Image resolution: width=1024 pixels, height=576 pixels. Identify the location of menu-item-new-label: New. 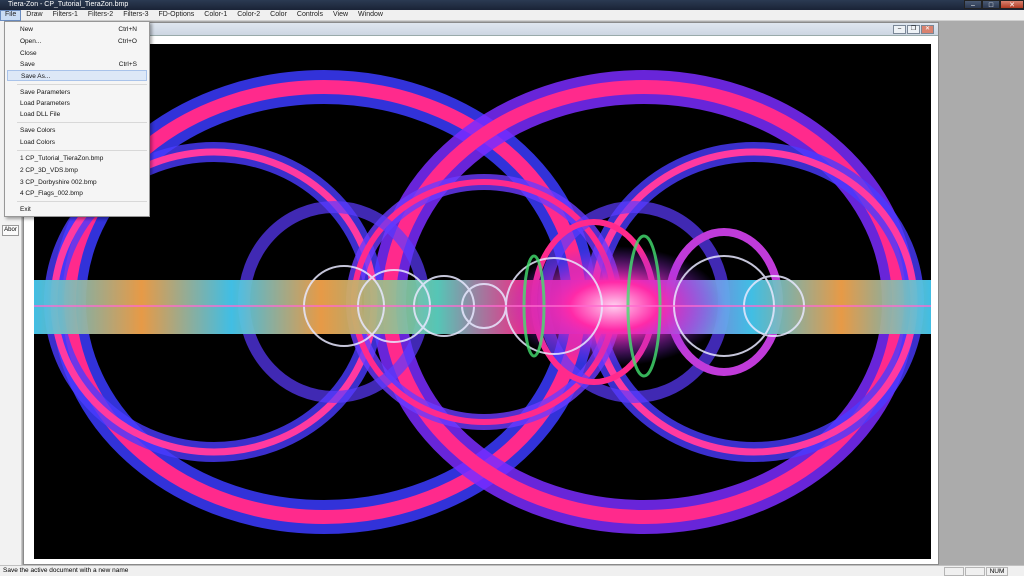
(27, 29).